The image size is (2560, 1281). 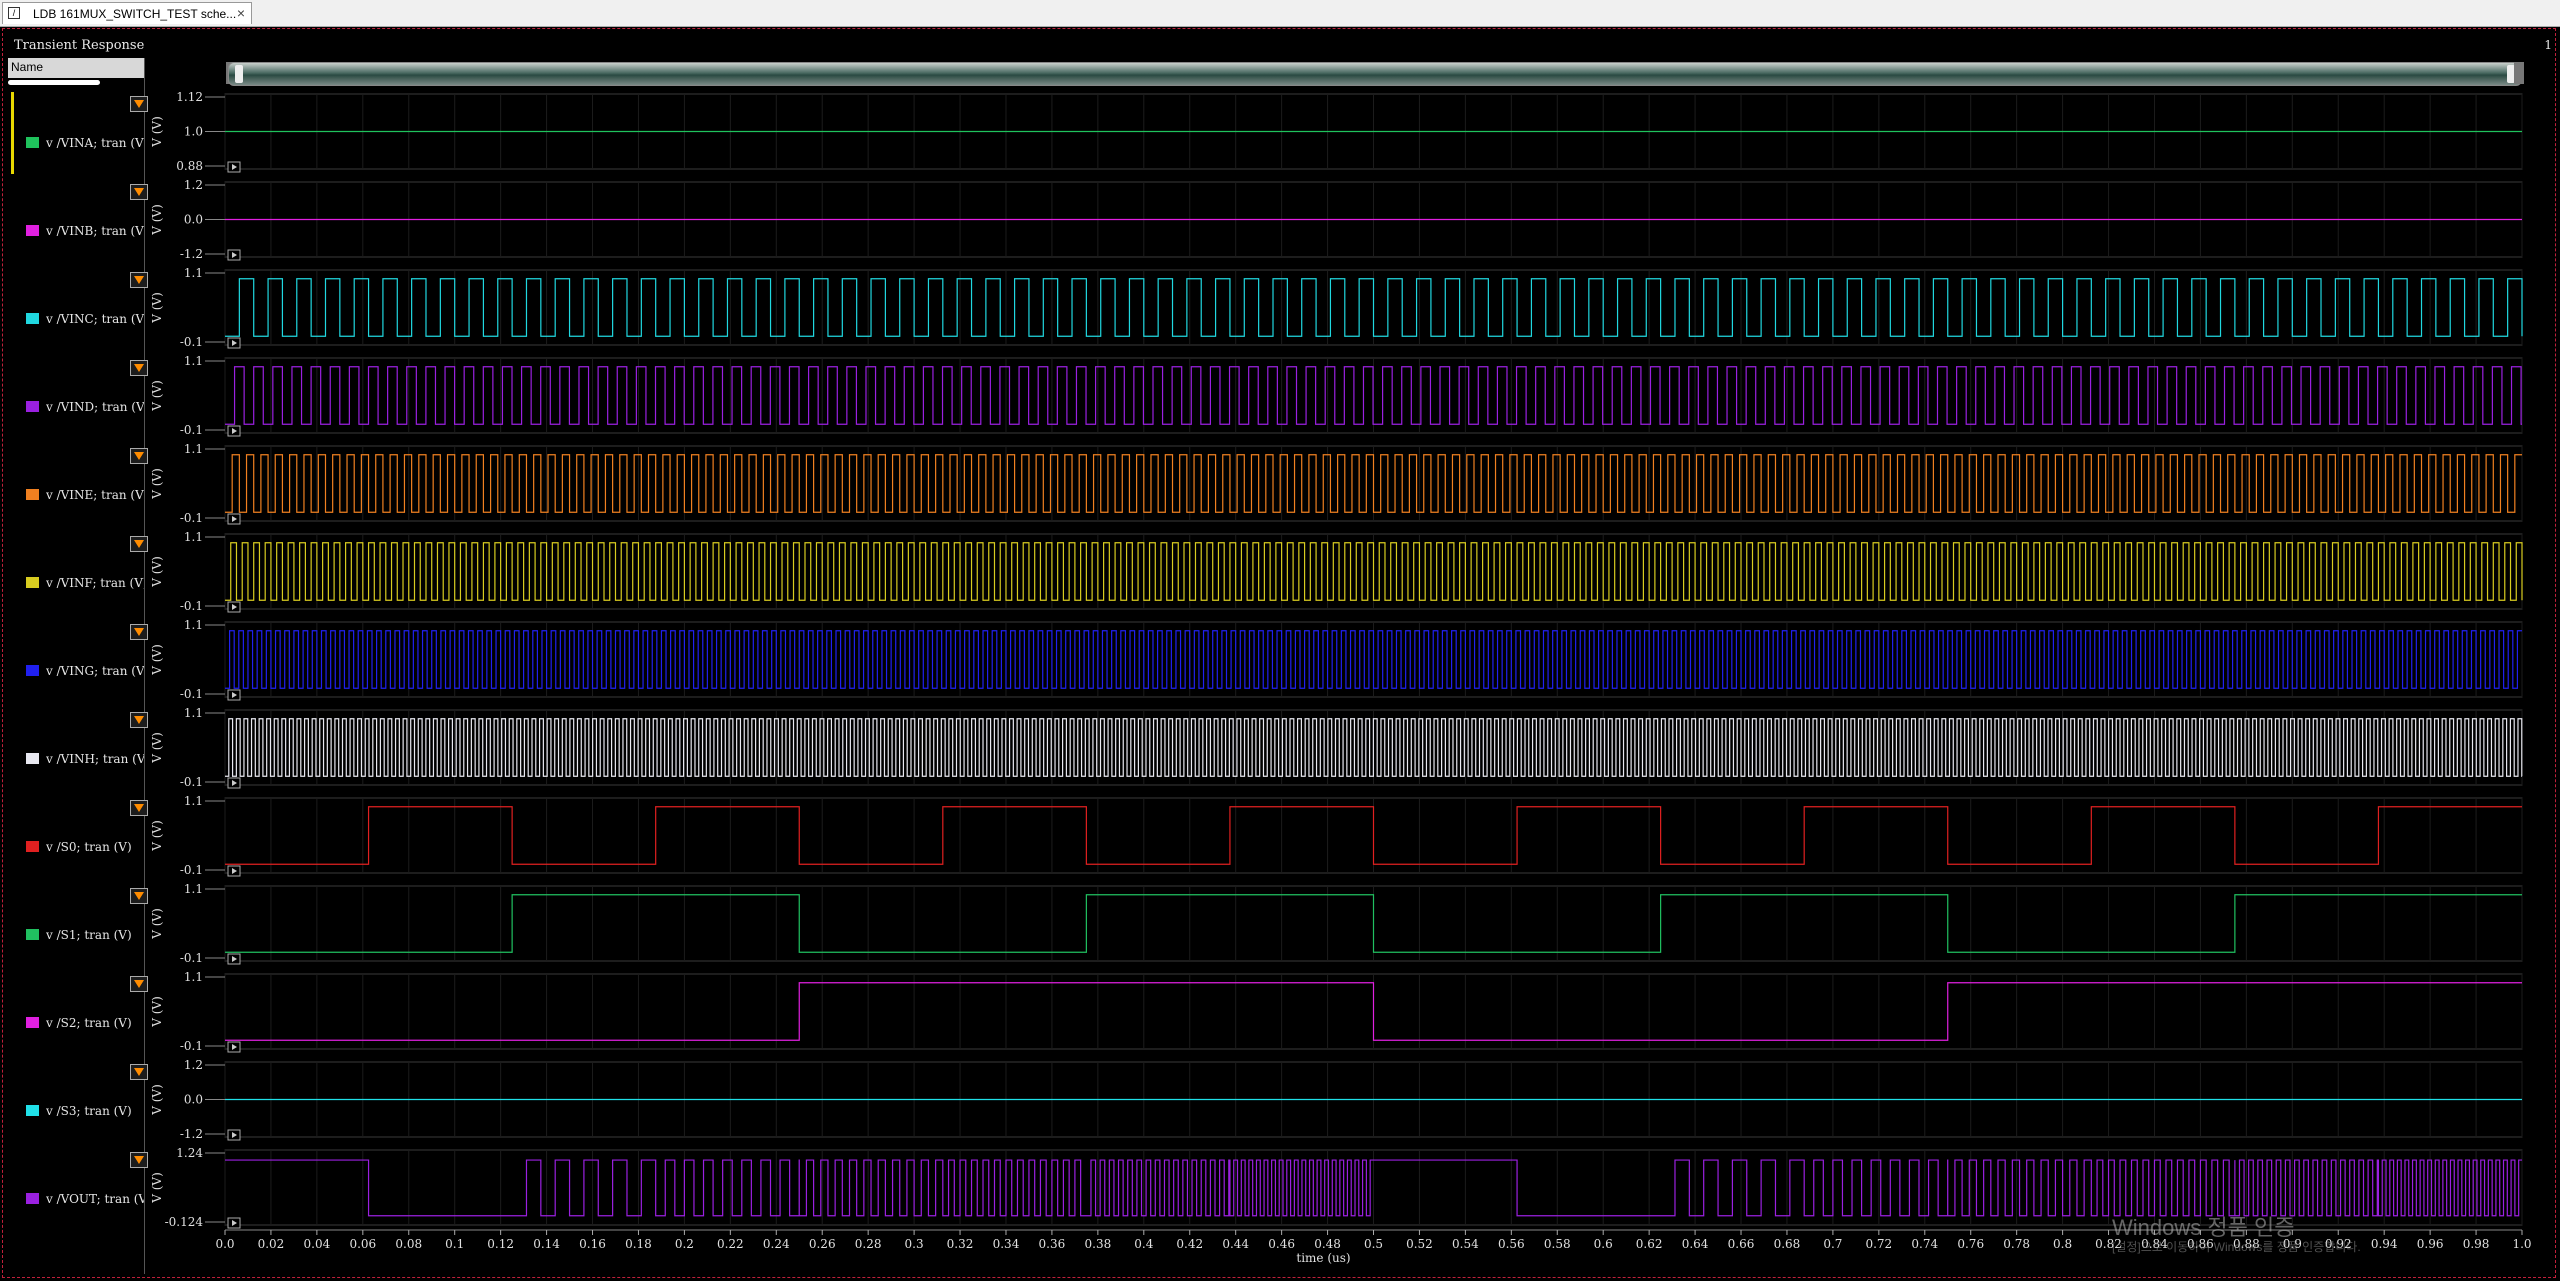 What do you see at coordinates (1373, 1244) in the screenshot?
I see `x-tick-label: 0.5` at bounding box center [1373, 1244].